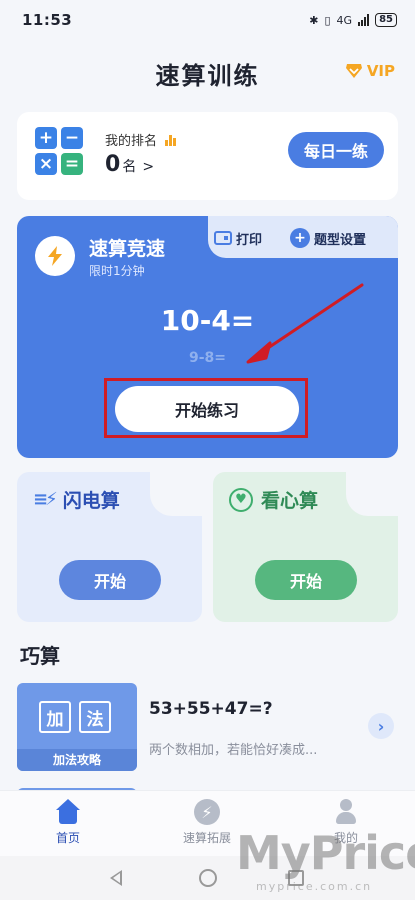 This screenshot has width=415, height=900. Describe the element at coordinates (113, 164) in the screenshot. I see `rank-number: 0` at that location.